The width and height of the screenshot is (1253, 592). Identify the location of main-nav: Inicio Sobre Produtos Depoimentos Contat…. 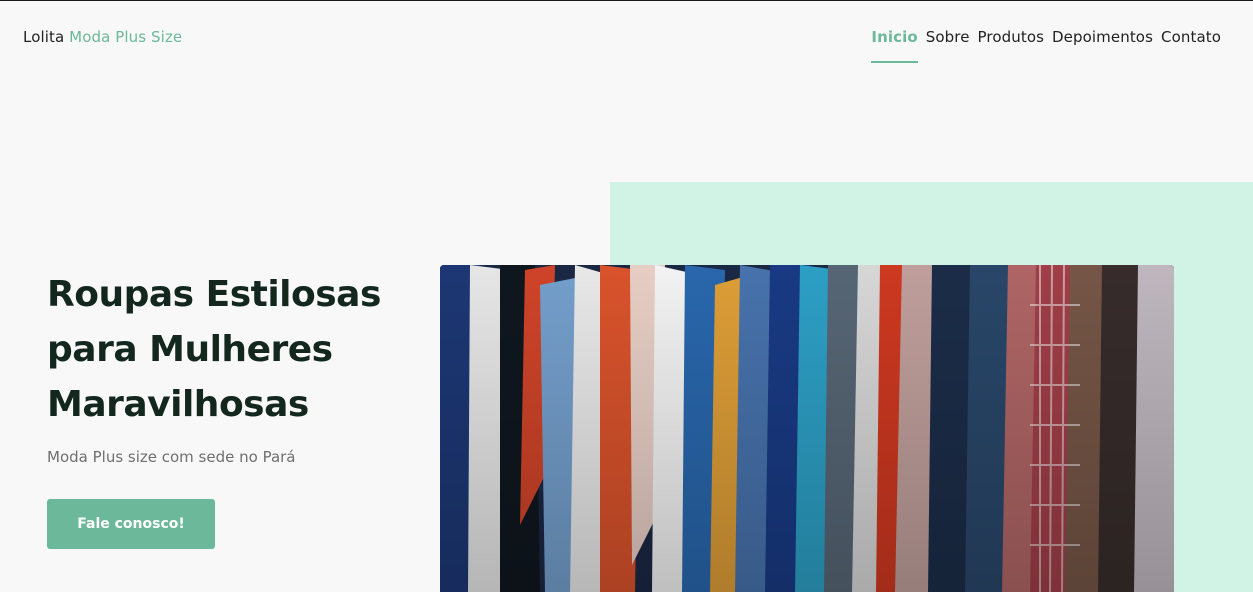
(1046, 46).